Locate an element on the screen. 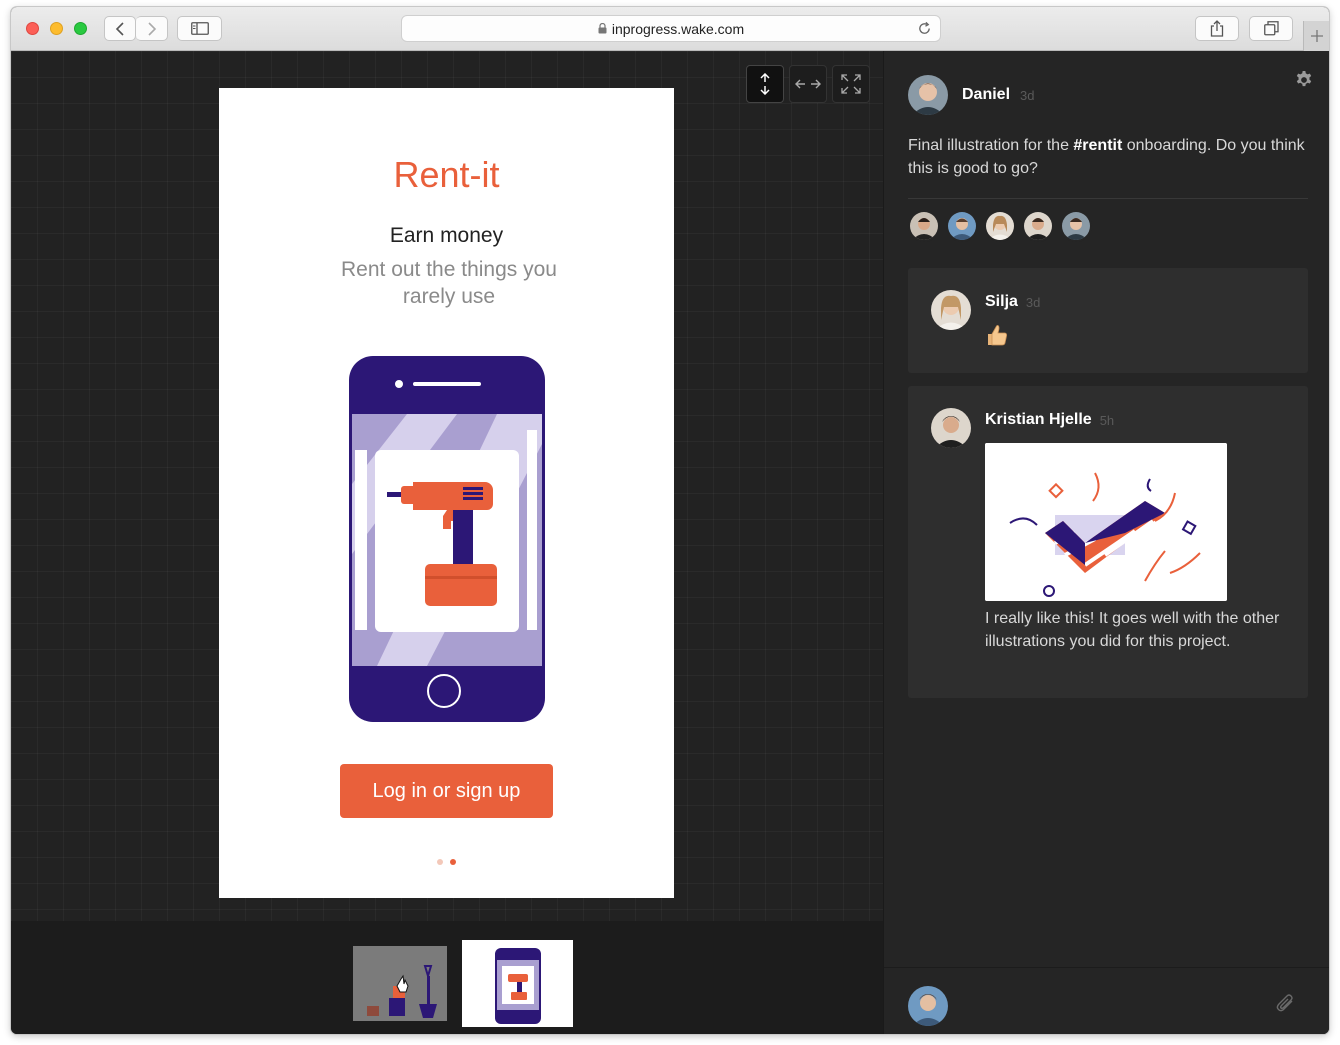  fullscreen-button is located at coordinates (851, 84).